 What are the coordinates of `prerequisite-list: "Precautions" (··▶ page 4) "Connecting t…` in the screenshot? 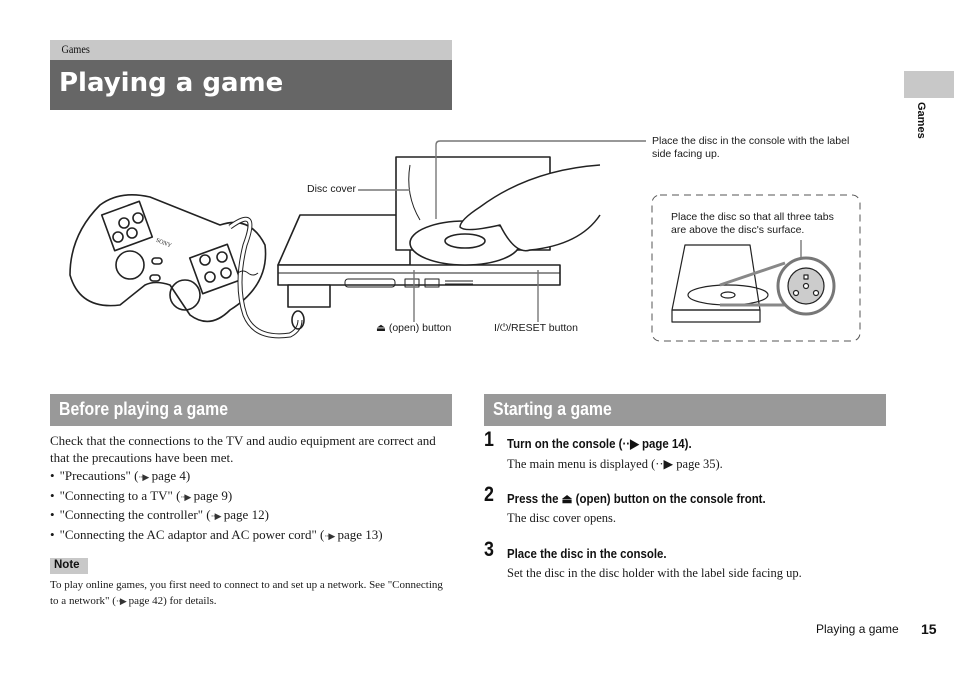 It's located at (216, 506).